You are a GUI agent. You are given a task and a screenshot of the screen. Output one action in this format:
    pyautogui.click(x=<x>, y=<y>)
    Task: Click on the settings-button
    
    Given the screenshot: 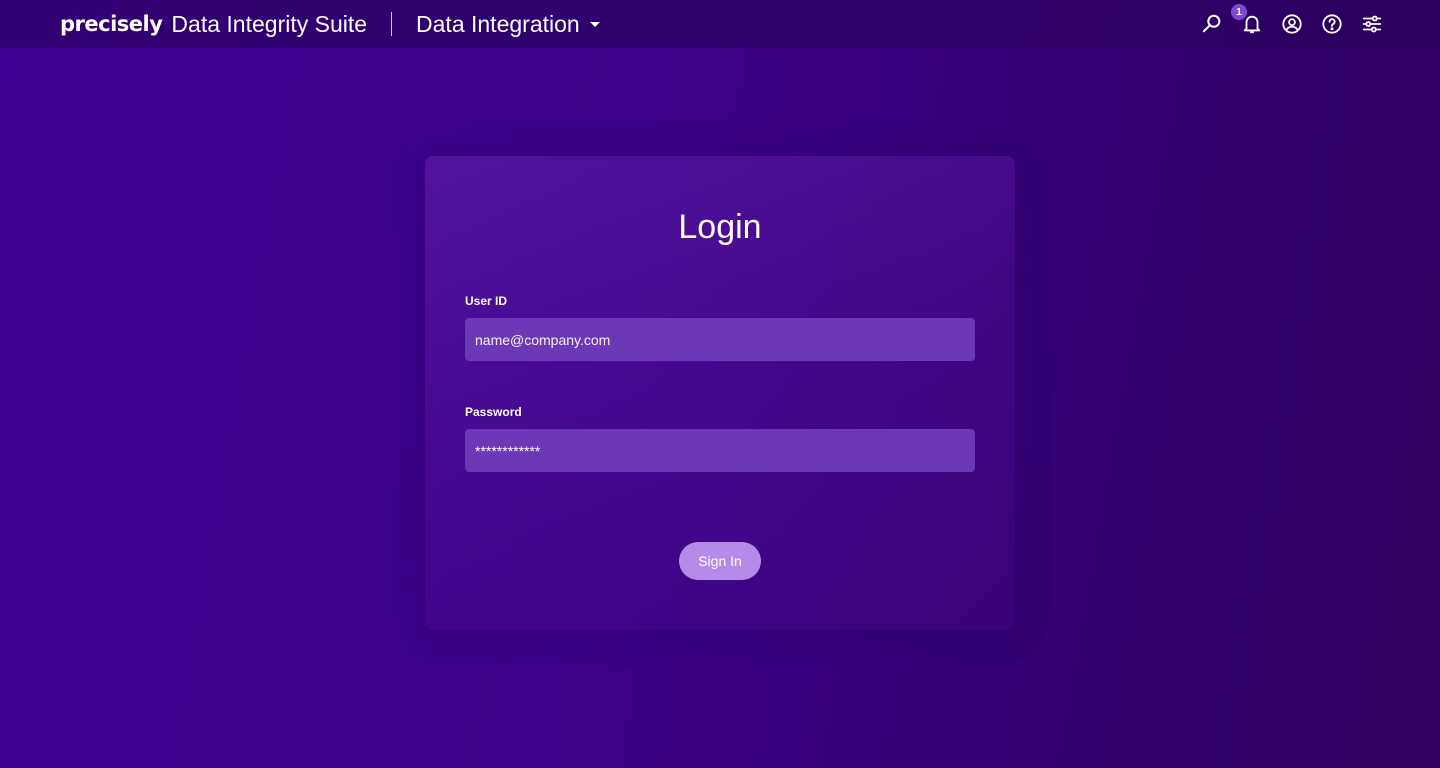 What is the action you would take?
    pyautogui.click(x=1372, y=24)
    